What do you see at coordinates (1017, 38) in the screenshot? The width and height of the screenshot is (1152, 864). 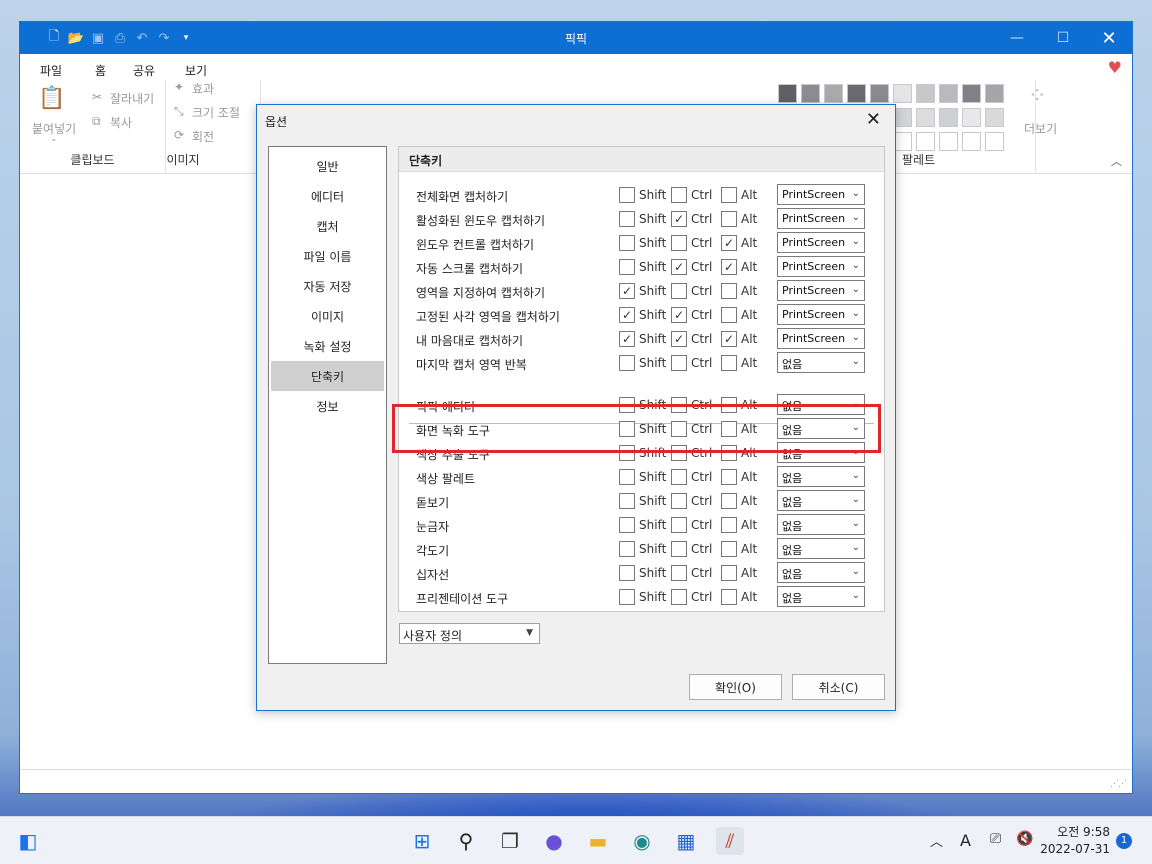 I see `minimize-icon: —` at bounding box center [1017, 38].